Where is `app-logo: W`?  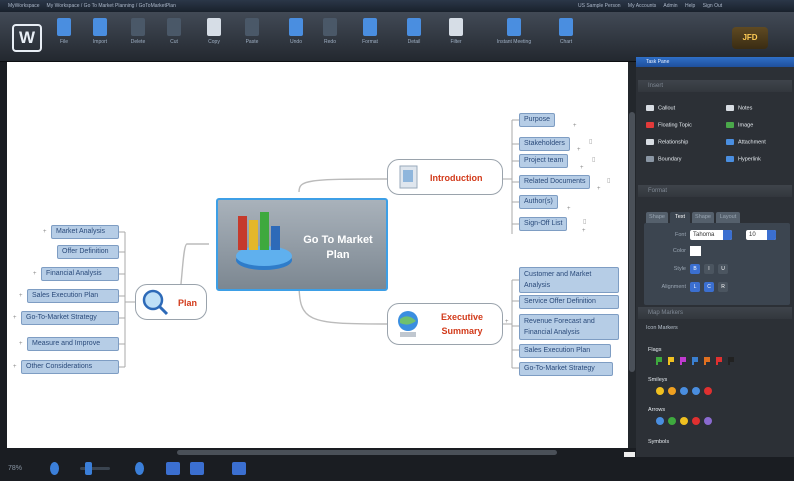
app-logo: W is located at coordinates (27, 38).